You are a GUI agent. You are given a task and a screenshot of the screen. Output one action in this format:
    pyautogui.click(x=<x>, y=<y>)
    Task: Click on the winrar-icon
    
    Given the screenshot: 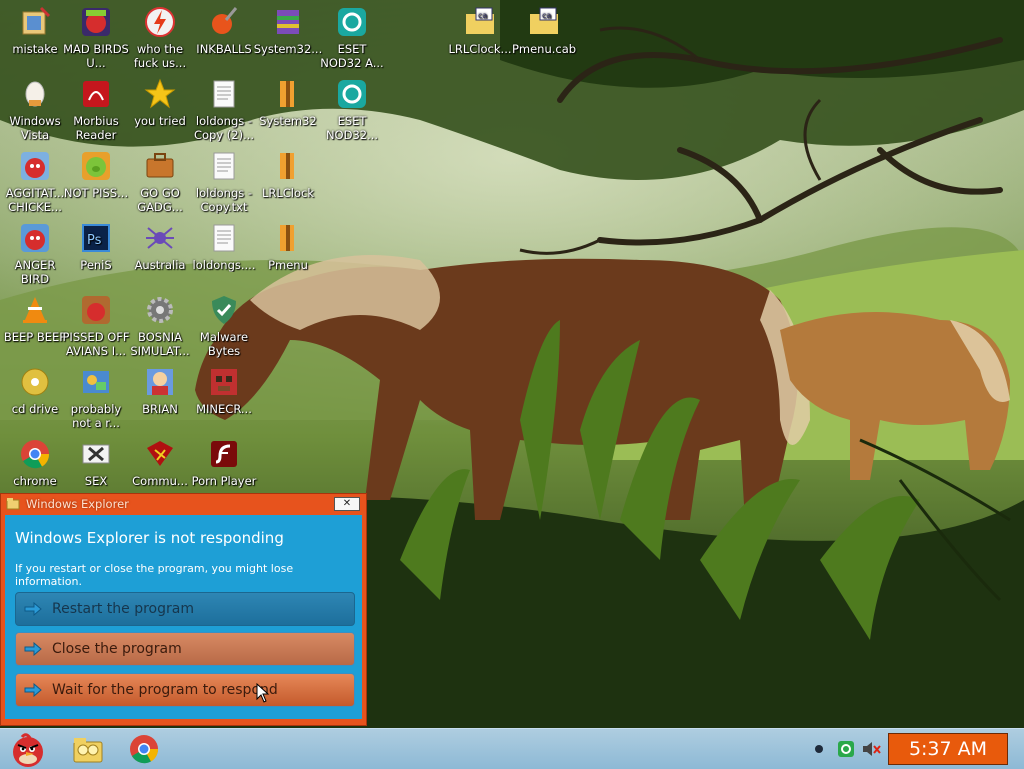 What is the action you would take?
    pyautogui.click(x=288, y=238)
    